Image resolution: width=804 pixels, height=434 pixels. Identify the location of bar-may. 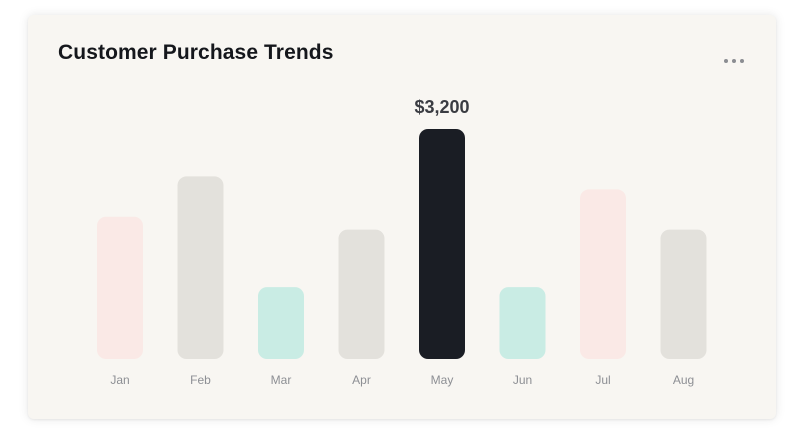
(442, 244).